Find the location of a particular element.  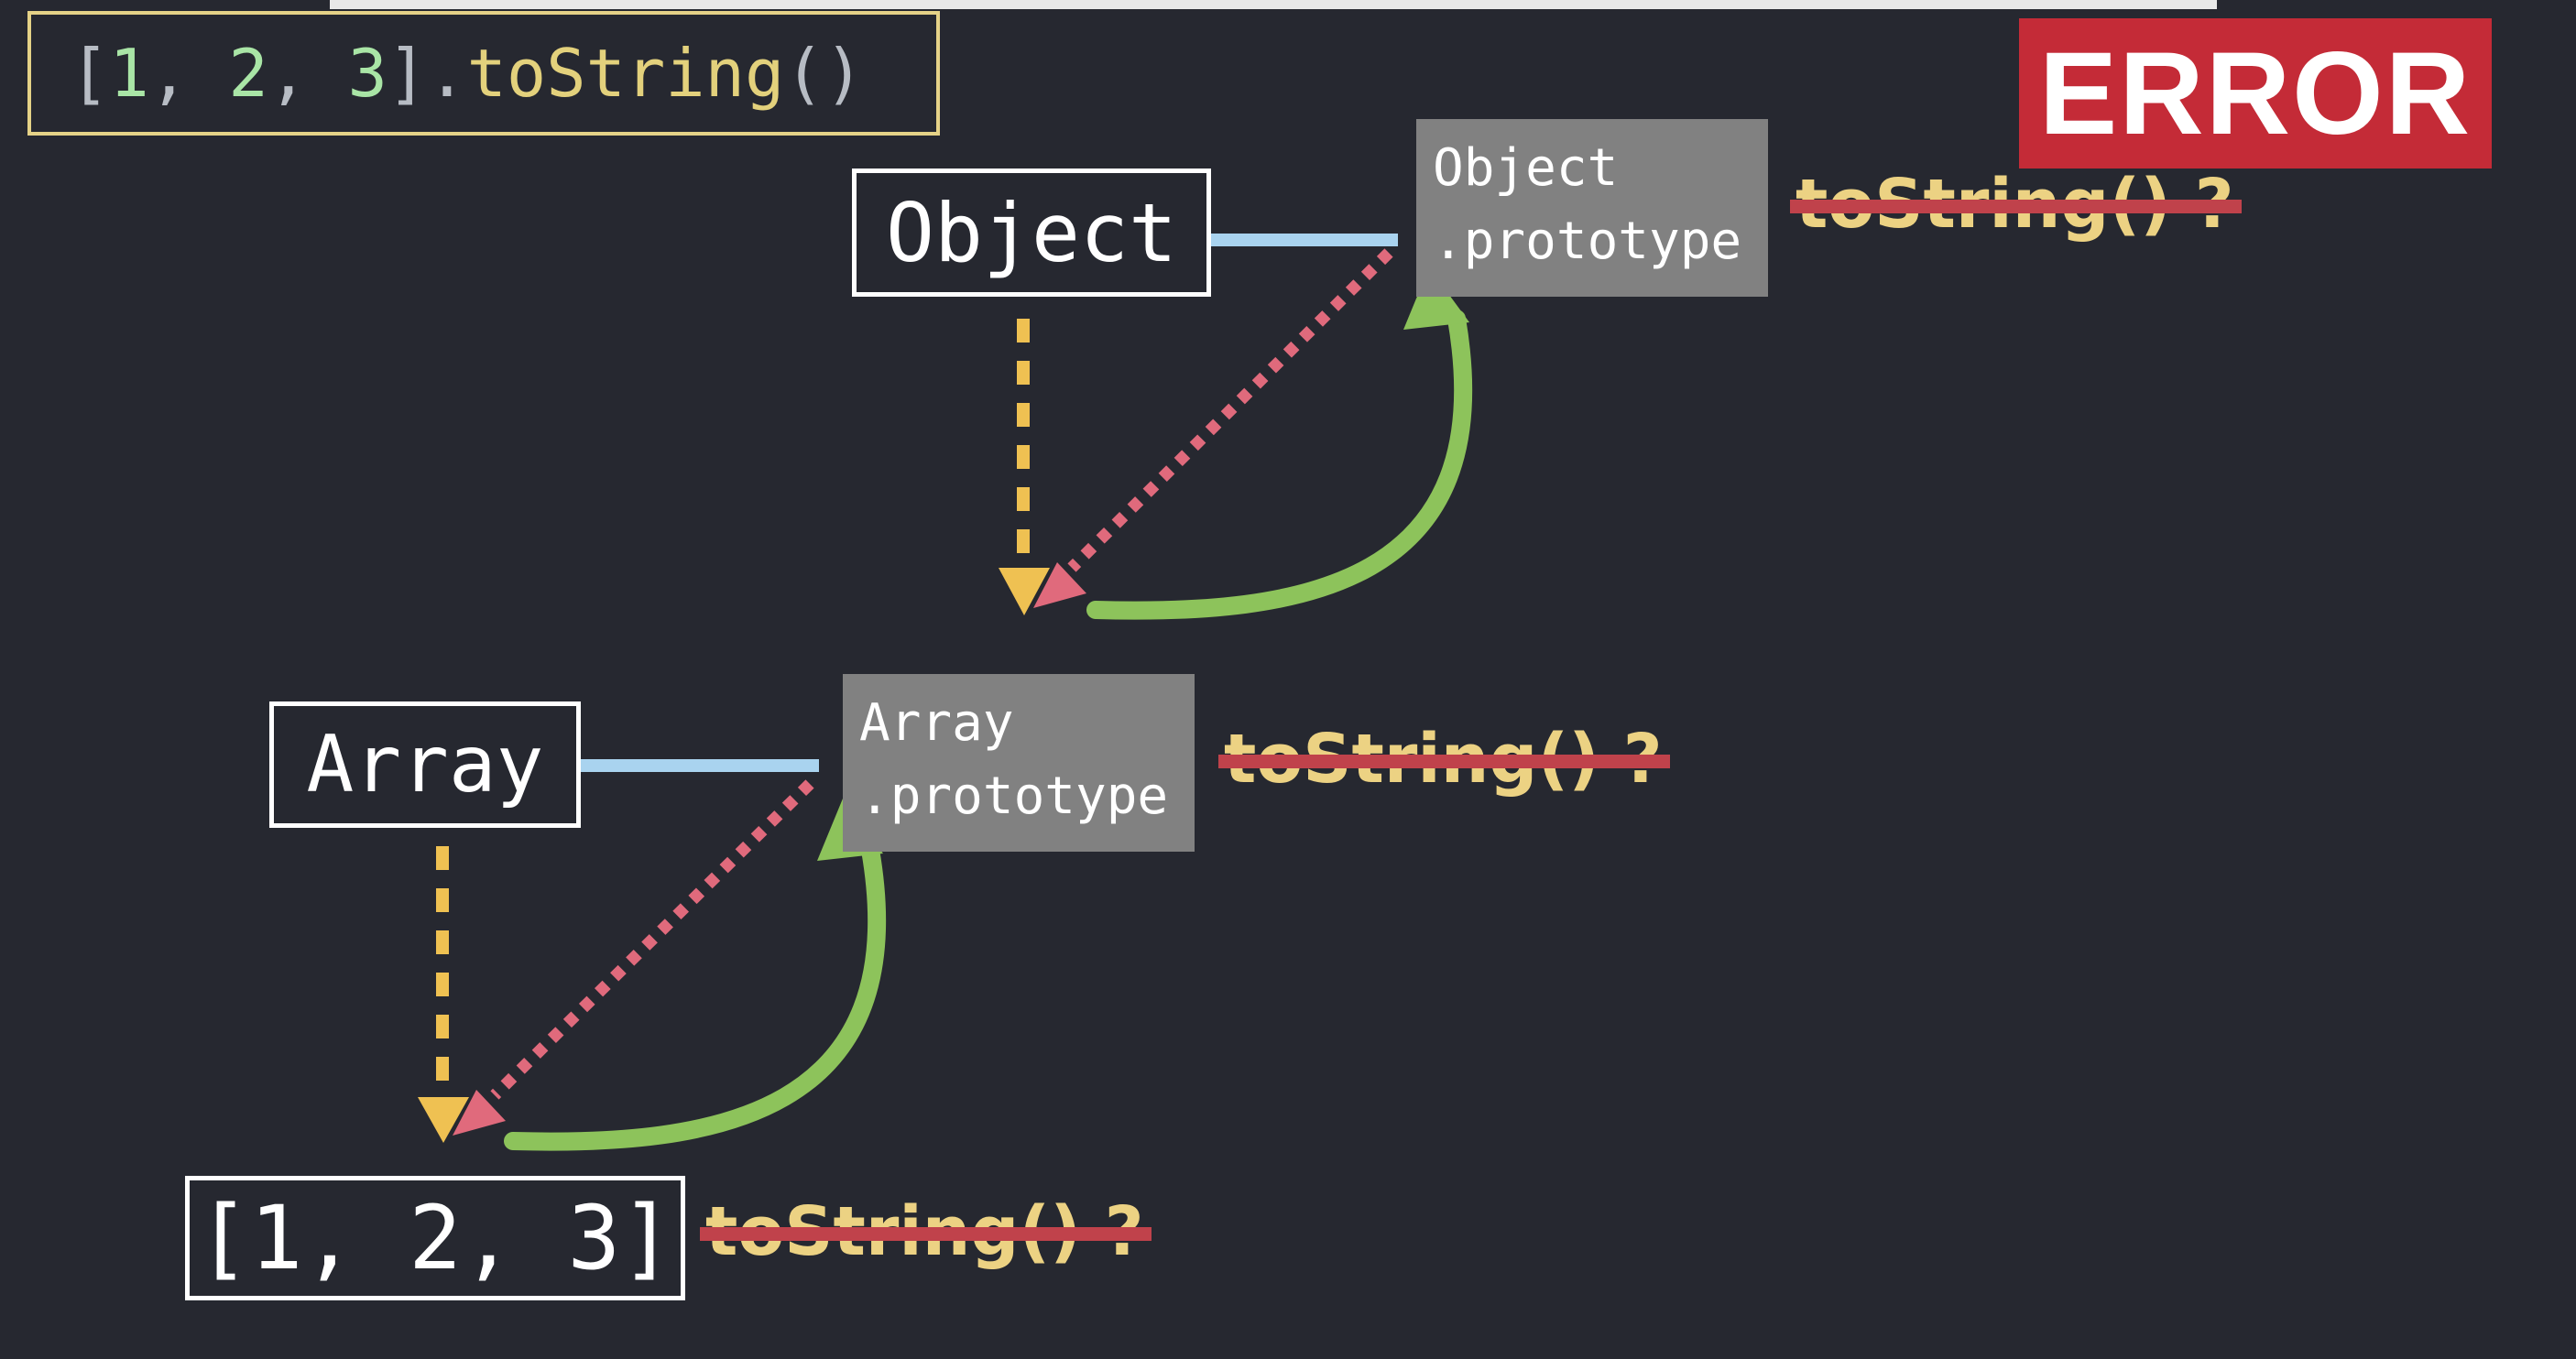

object-constructor-box: Object is located at coordinates (1032, 233).